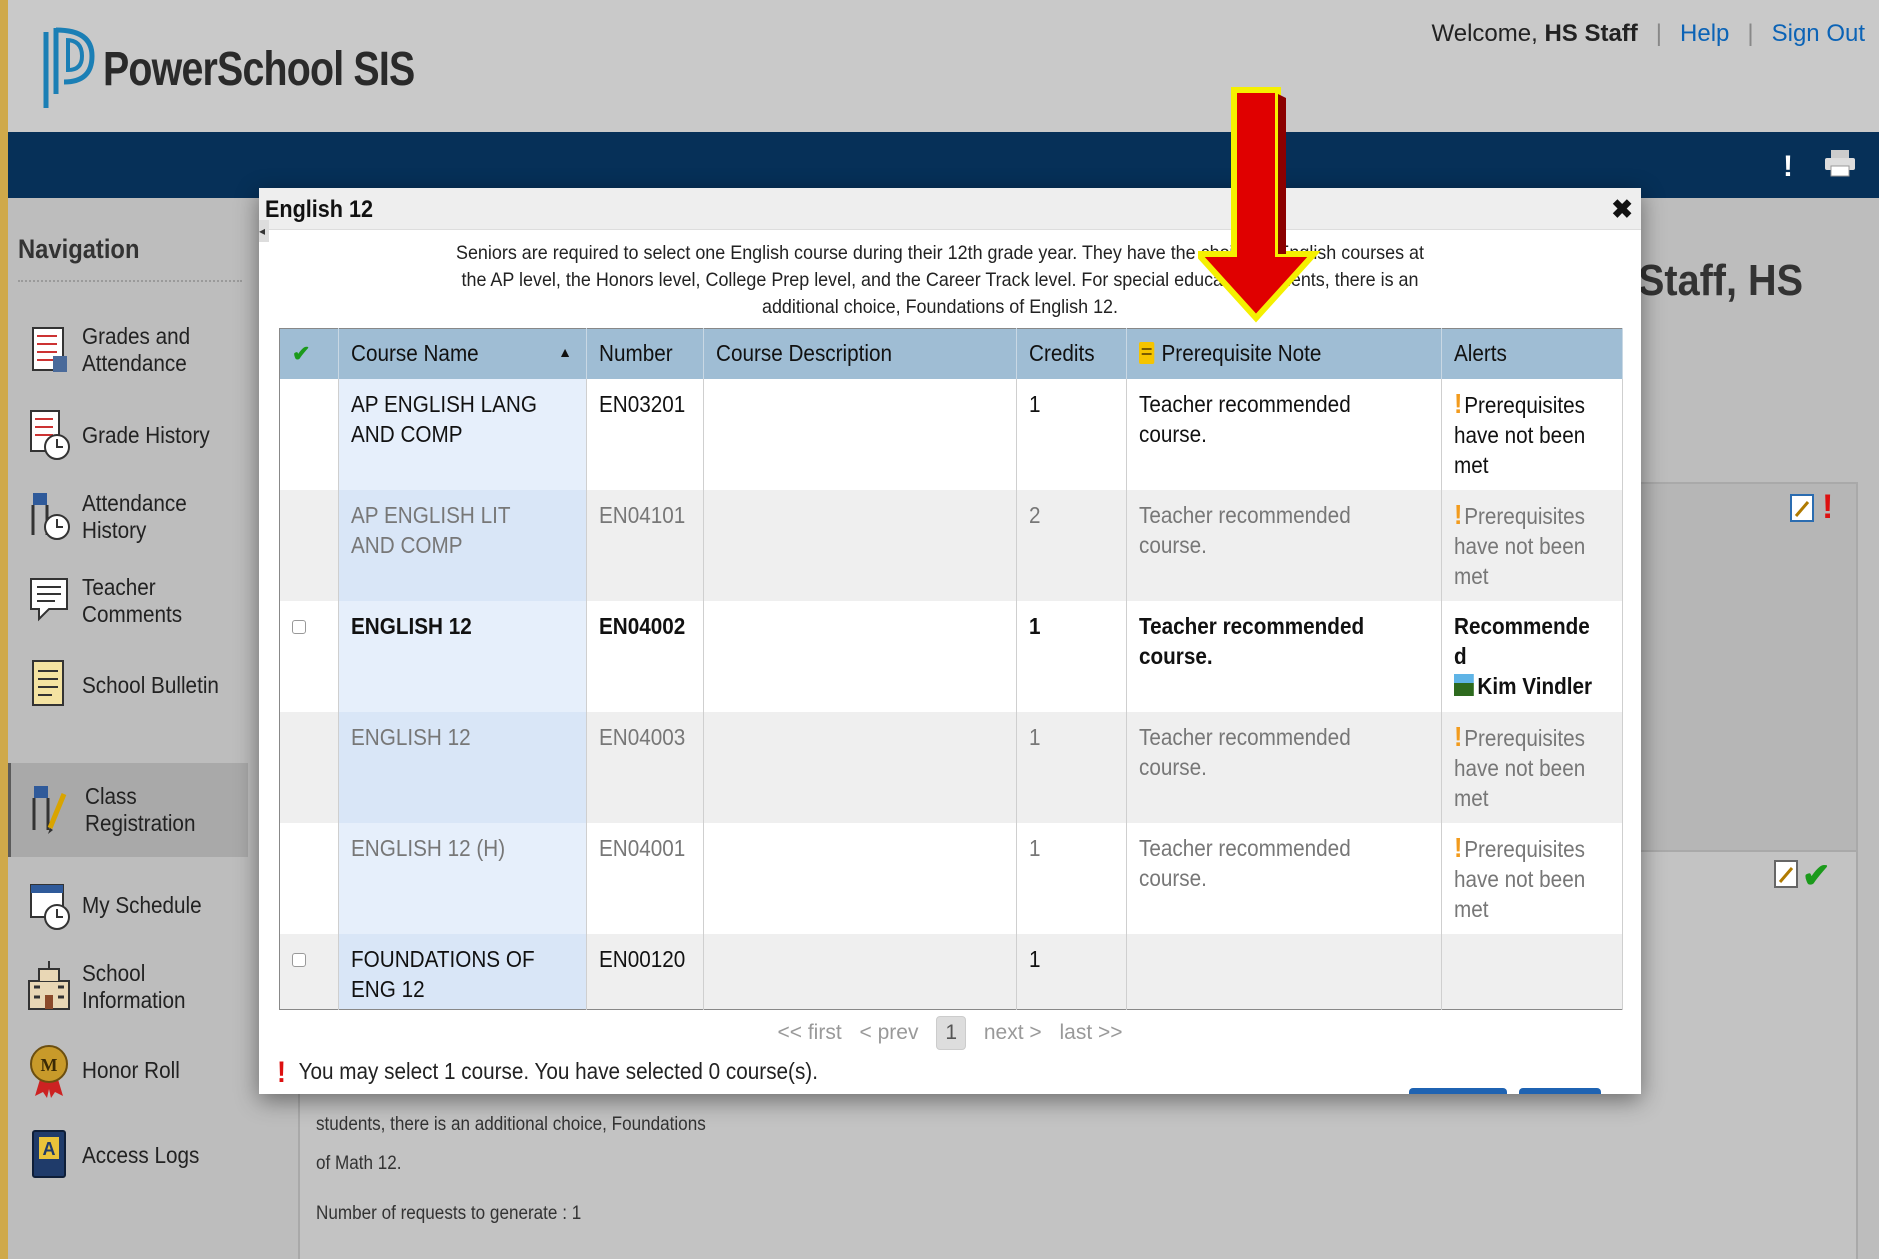  Describe the element at coordinates (951, 1033) in the screenshot. I see `pager-current-page: 1` at that location.